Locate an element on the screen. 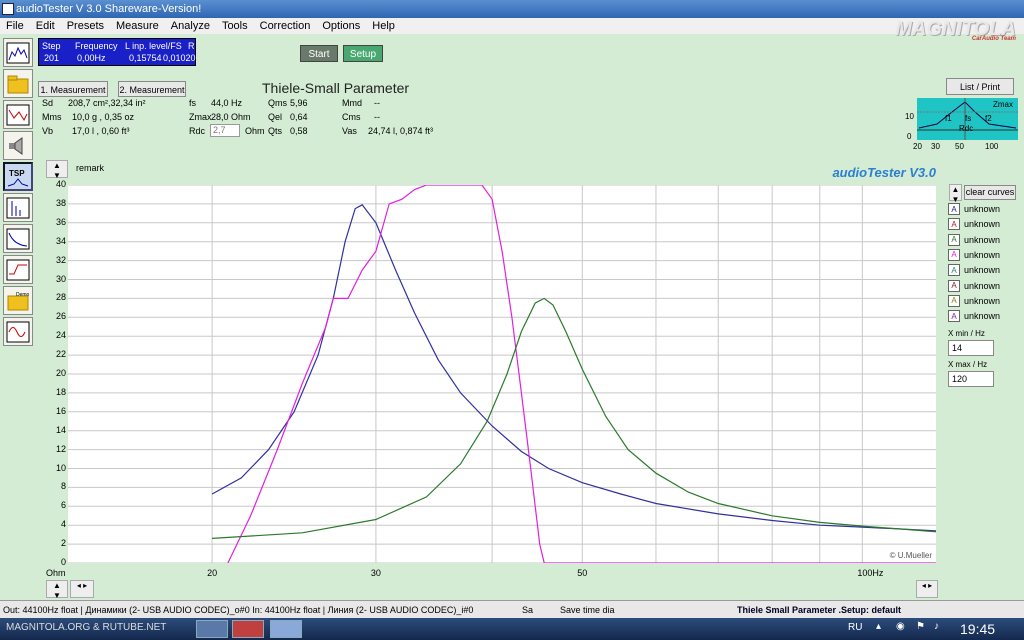  tsp-title: Thiele-Small Parameter is located at coordinates (336, 88).